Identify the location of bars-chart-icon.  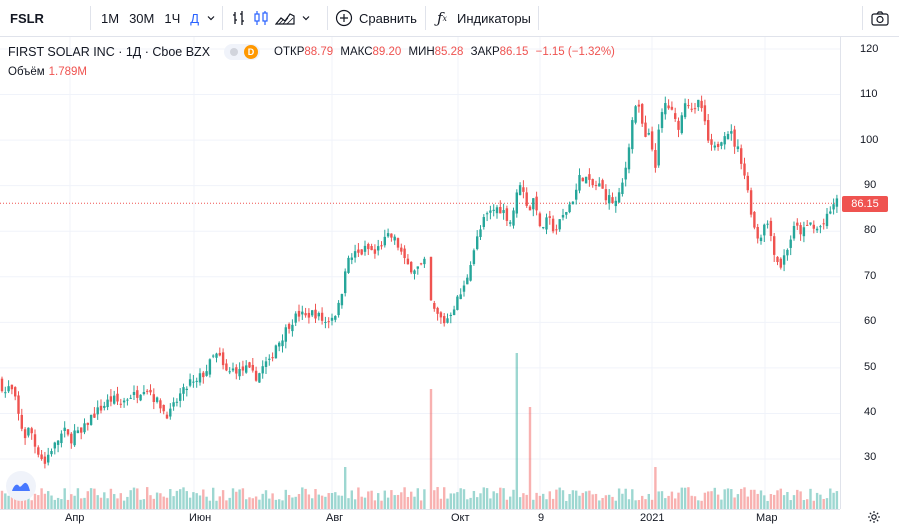
(239, 18).